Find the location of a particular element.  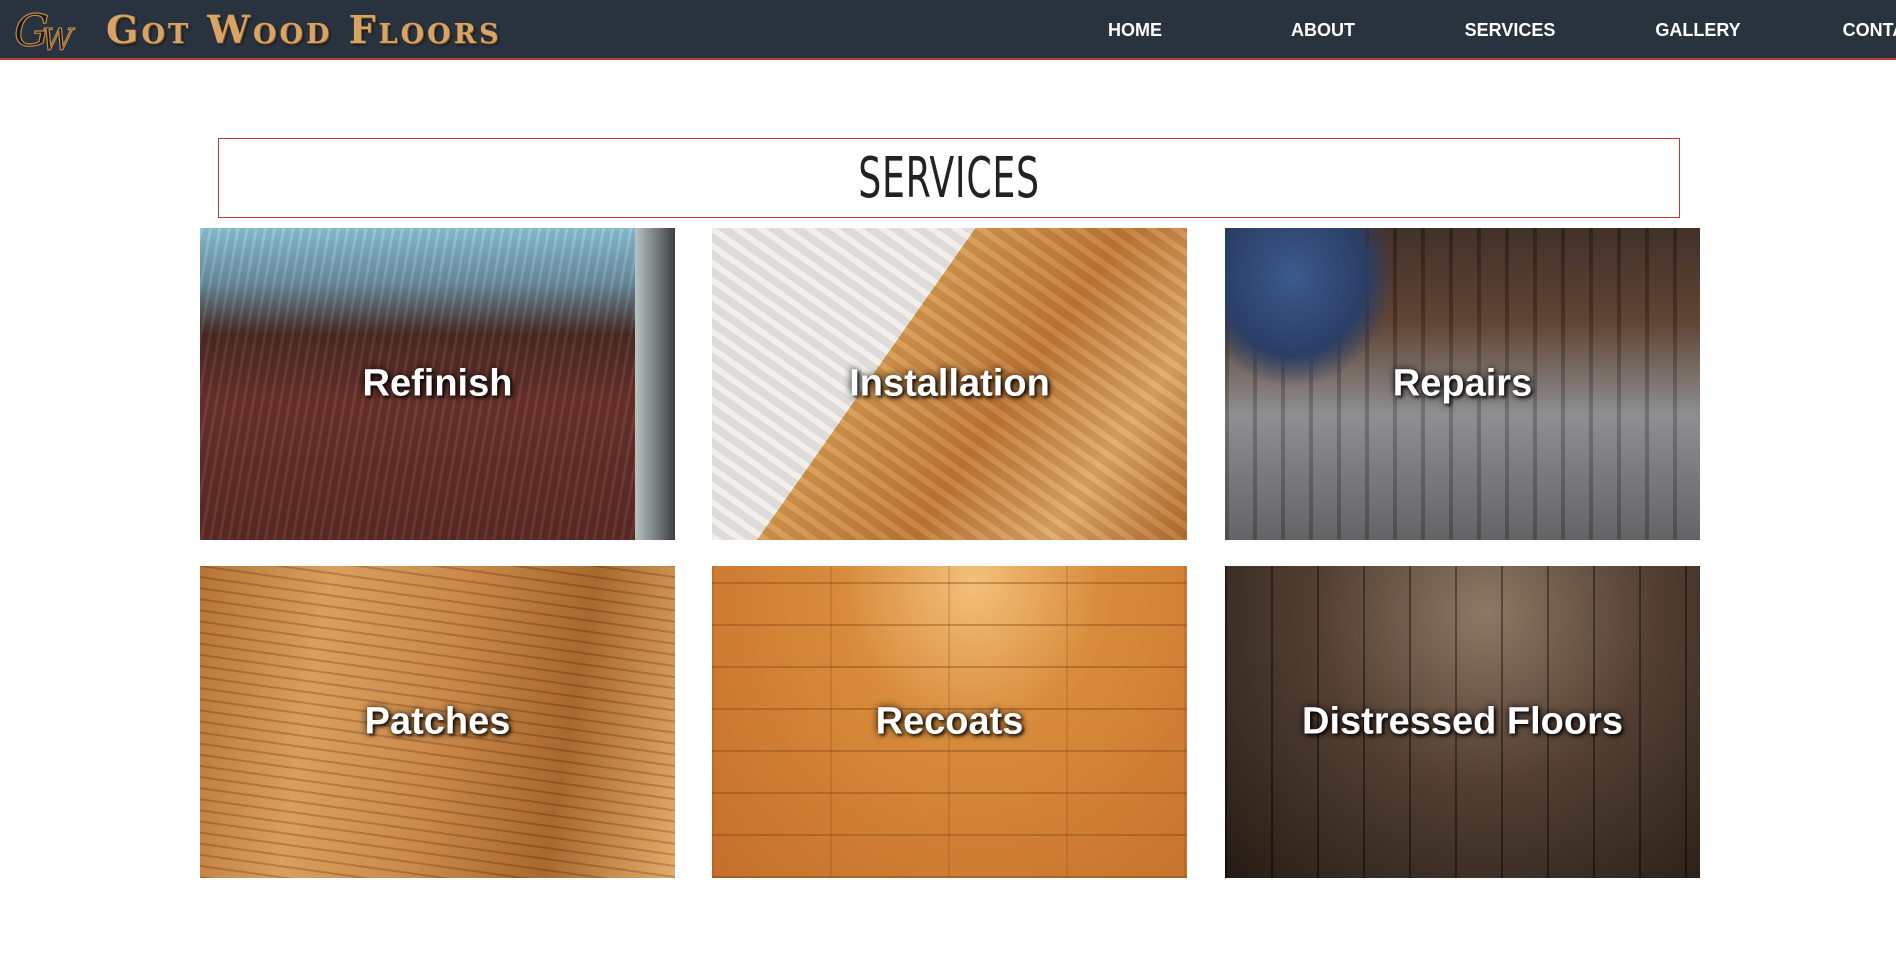

nav-about: ABOUT is located at coordinates (1323, 30).